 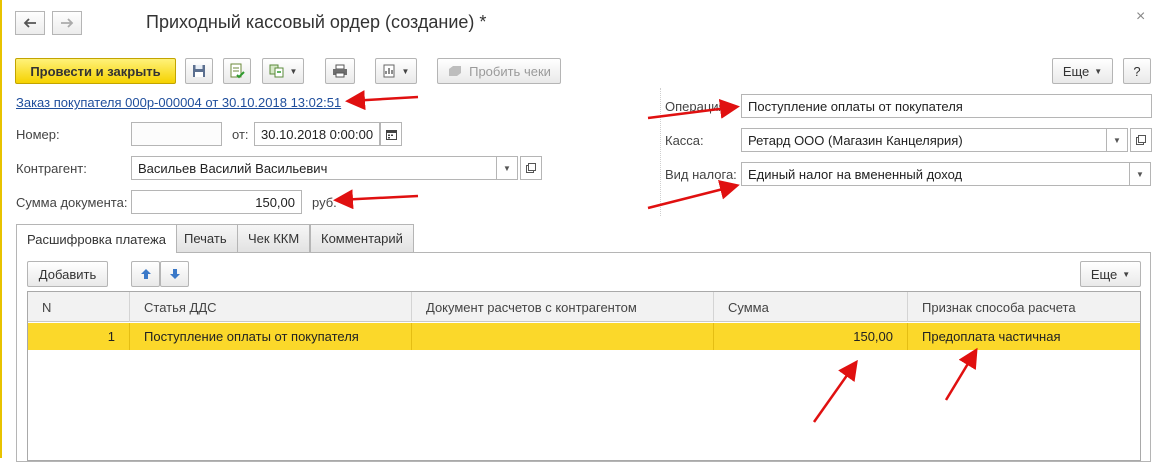 What do you see at coordinates (510, 71) in the screenshot?
I see `test-receipts-label: Пробить чеки` at bounding box center [510, 71].